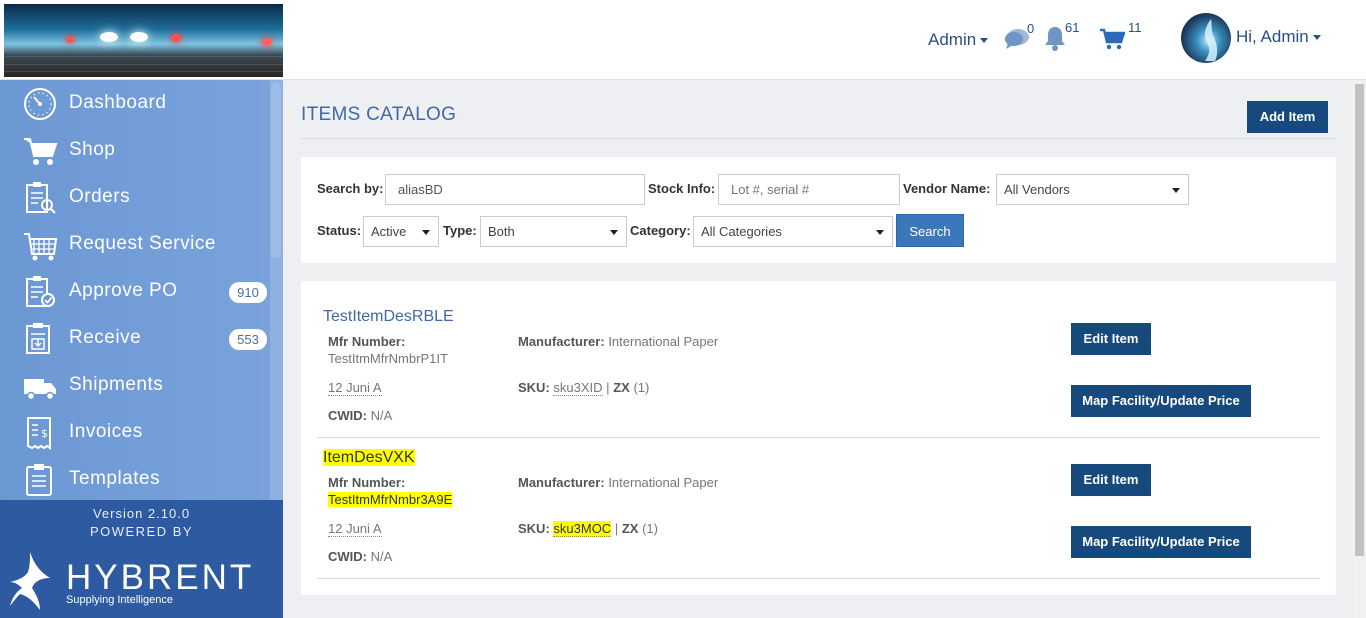 The height and width of the screenshot is (618, 1366). Describe the element at coordinates (534, 528) in the screenshot. I see `sku-label: SKU:` at that location.